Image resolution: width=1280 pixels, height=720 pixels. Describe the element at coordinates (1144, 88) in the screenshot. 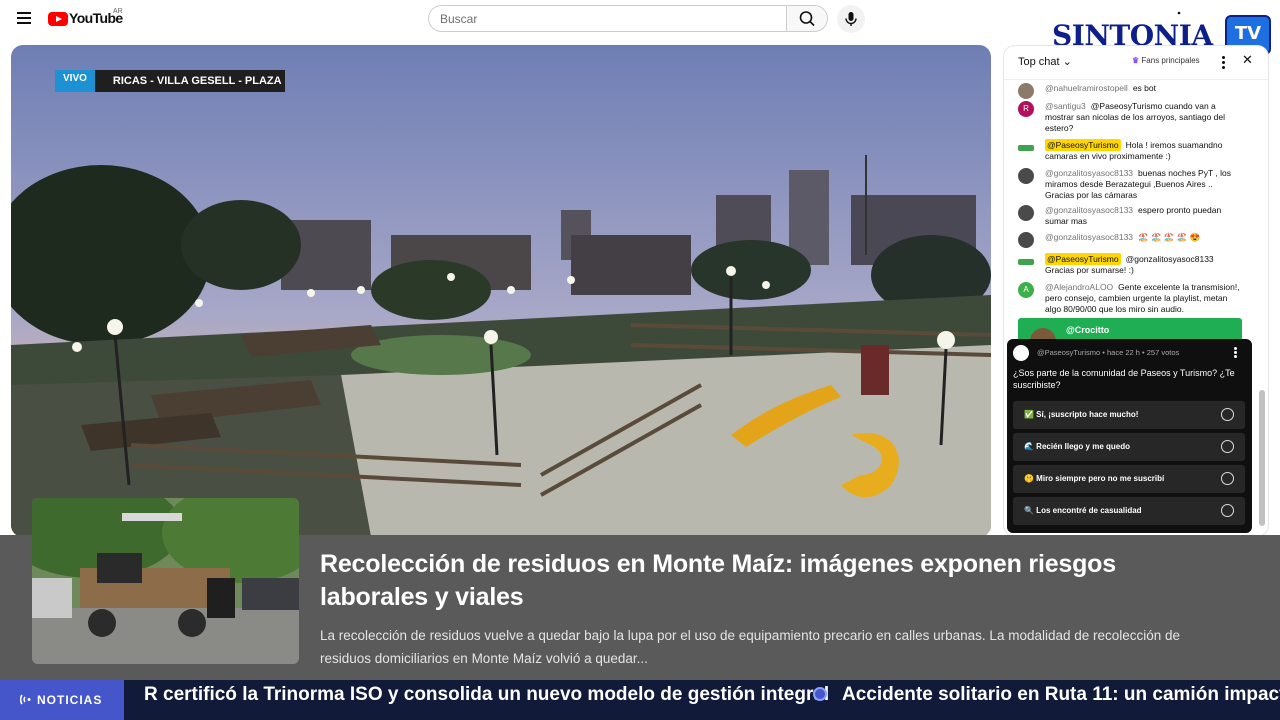

I see `chat-text: es bot` at that location.